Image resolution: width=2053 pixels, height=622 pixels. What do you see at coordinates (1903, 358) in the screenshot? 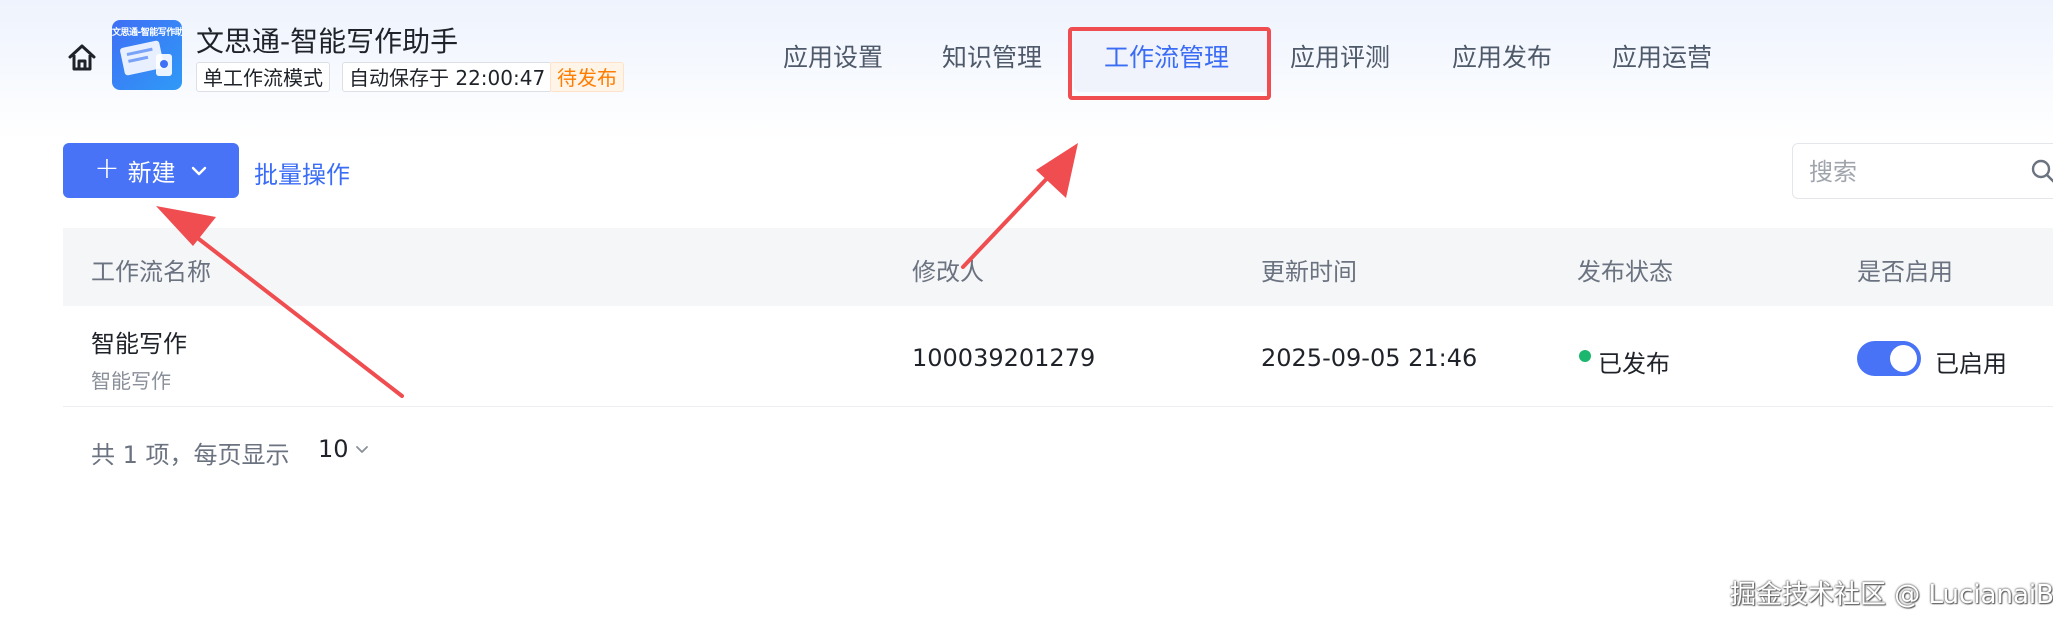
I see `toggle-knob` at bounding box center [1903, 358].